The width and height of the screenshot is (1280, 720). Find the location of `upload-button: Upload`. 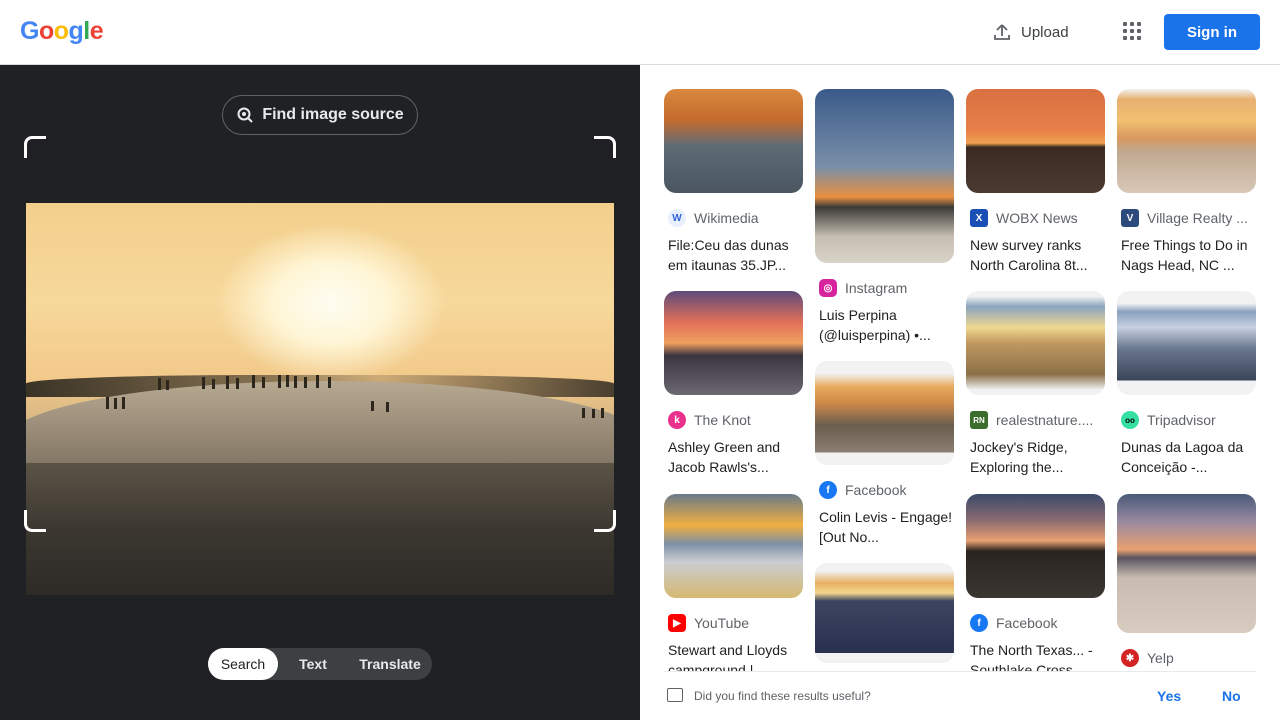

upload-button: Upload is located at coordinates (1030, 32).